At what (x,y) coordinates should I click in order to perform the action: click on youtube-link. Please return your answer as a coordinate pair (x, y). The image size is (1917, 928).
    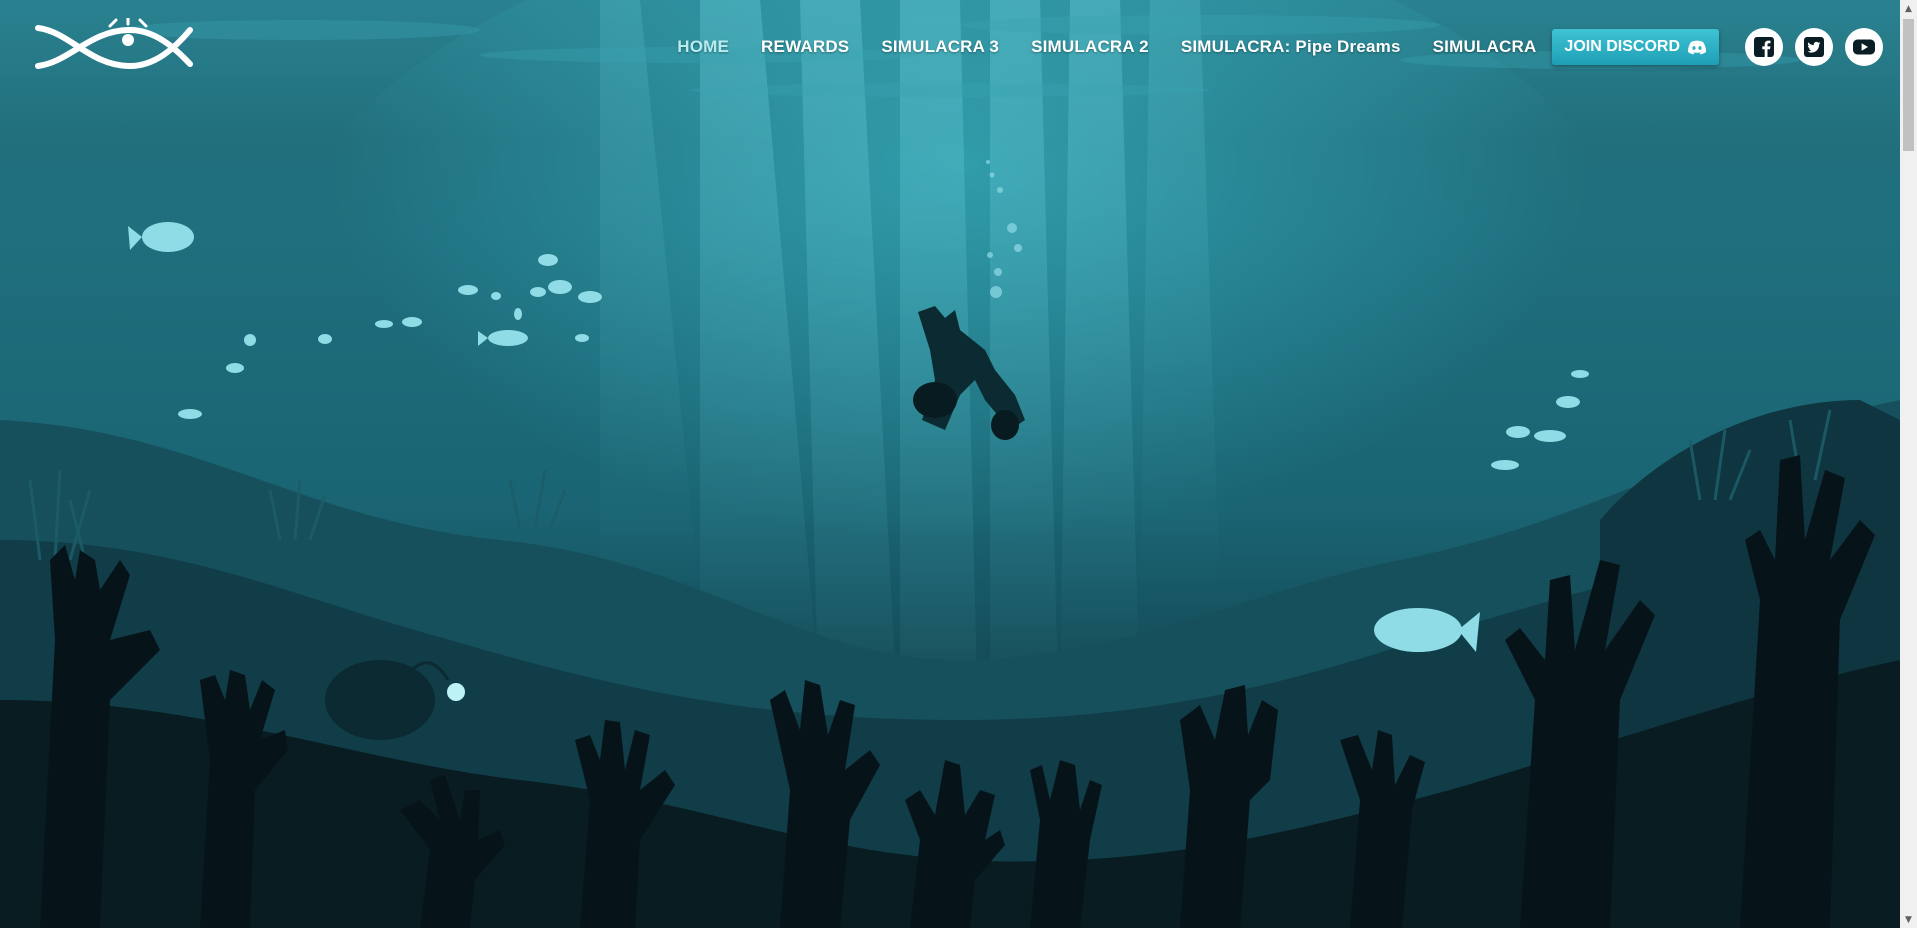
    Looking at the image, I should click on (1864, 47).